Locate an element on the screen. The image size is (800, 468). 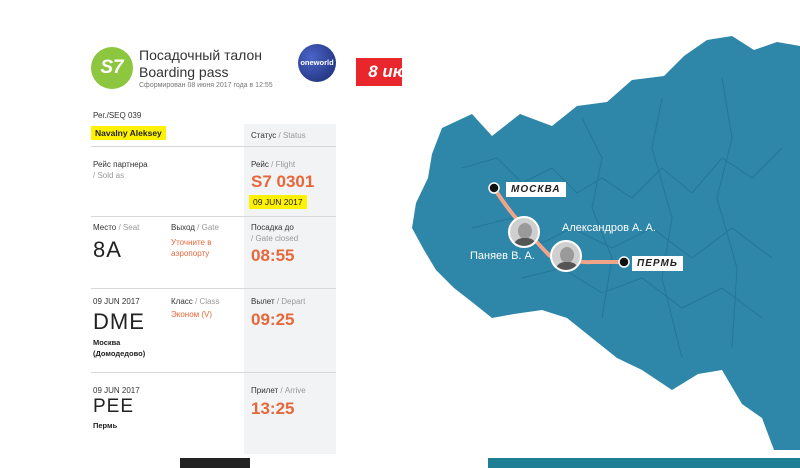
departure-city: Москва is located at coordinates (107, 342).